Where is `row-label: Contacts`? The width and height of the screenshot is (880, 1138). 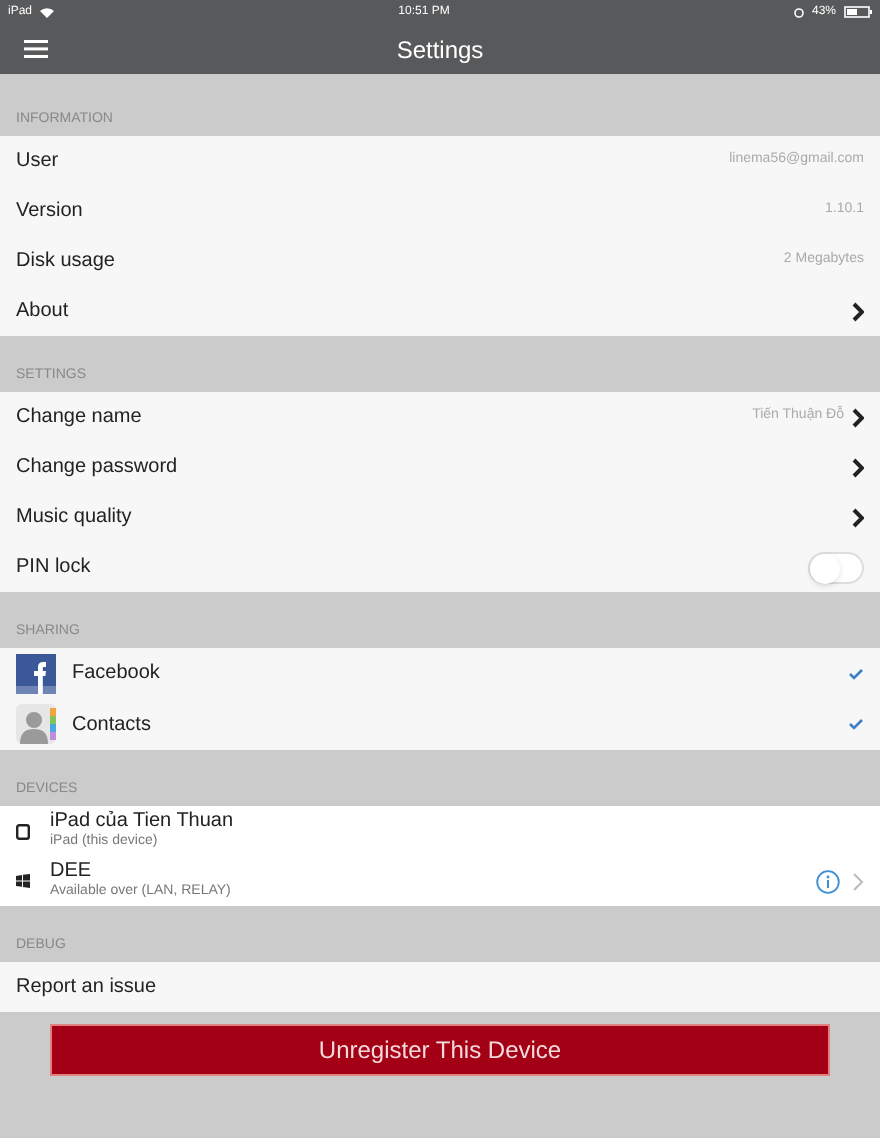 row-label: Contacts is located at coordinates (111, 725).